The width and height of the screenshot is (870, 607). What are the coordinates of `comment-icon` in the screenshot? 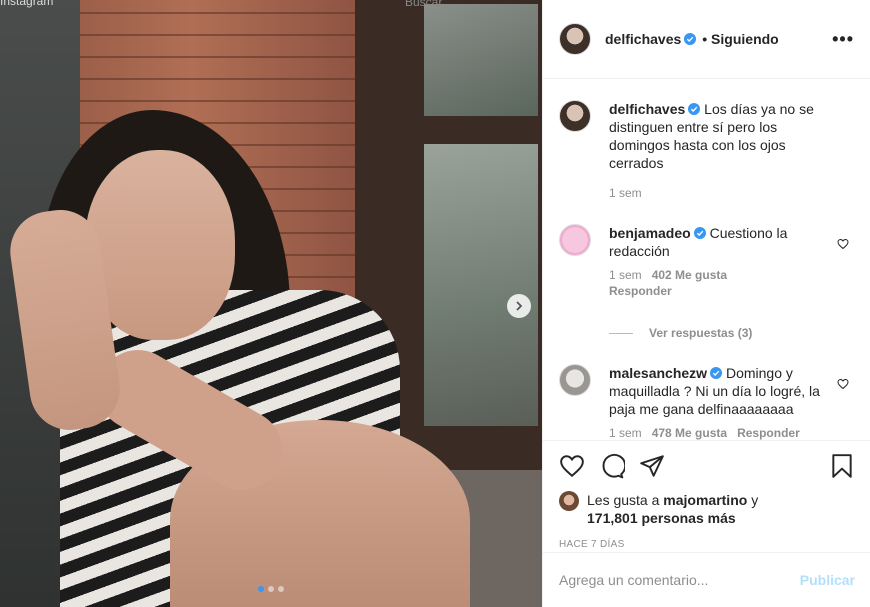 It's located at (612, 466).